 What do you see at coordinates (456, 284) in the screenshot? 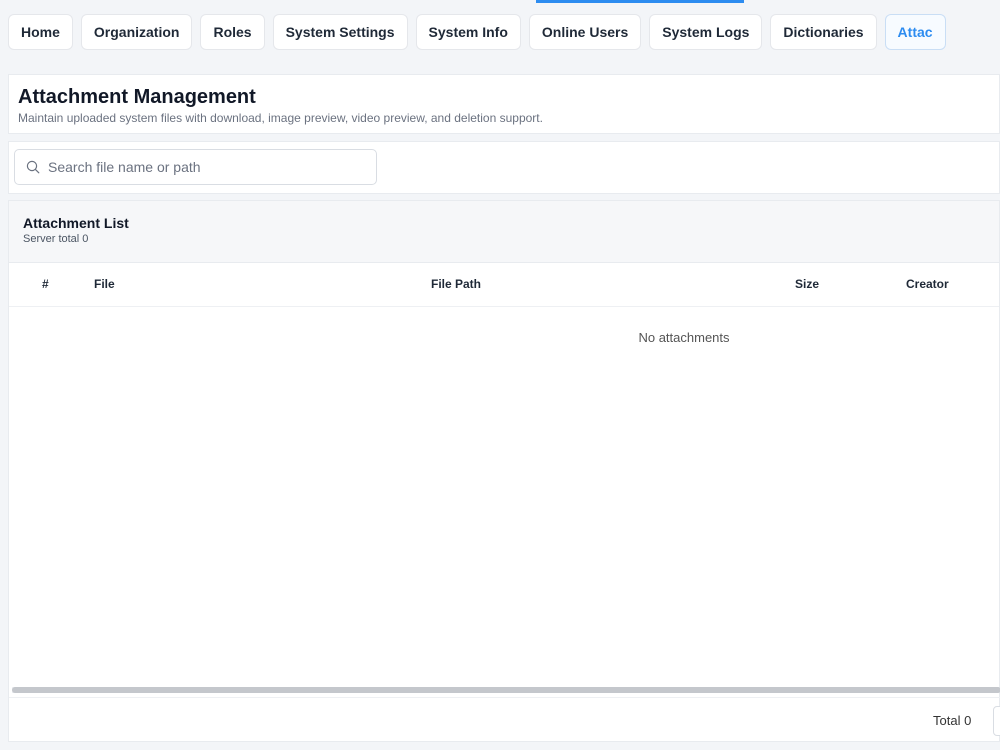
I see `column-header-file-path: File Path` at bounding box center [456, 284].